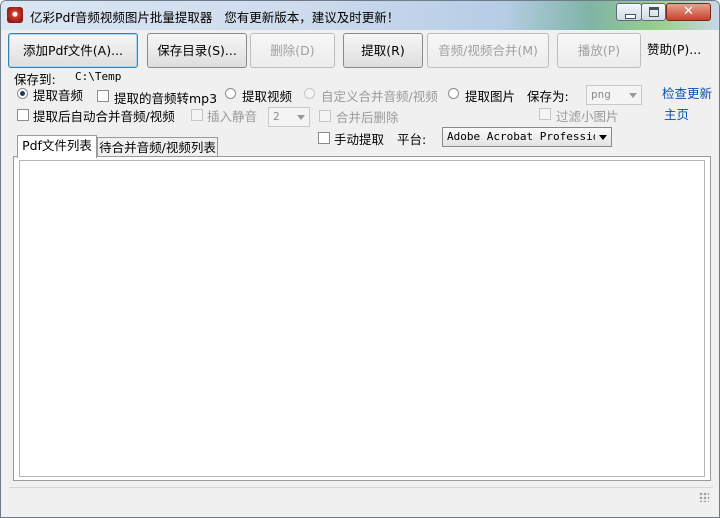 Image resolution: width=720 pixels, height=518 pixels. What do you see at coordinates (15, 15) in the screenshot?
I see `app-logo-icon` at bounding box center [15, 15].